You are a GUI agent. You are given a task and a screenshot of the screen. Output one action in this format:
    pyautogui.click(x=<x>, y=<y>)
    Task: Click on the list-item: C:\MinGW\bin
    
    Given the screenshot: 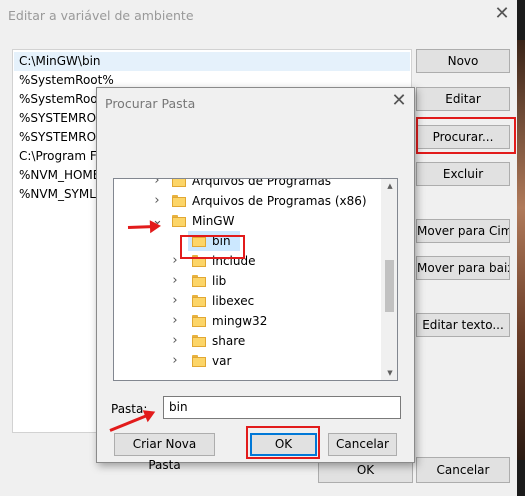 What is the action you would take?
    pyautogui.click(x=212, y=61)
    